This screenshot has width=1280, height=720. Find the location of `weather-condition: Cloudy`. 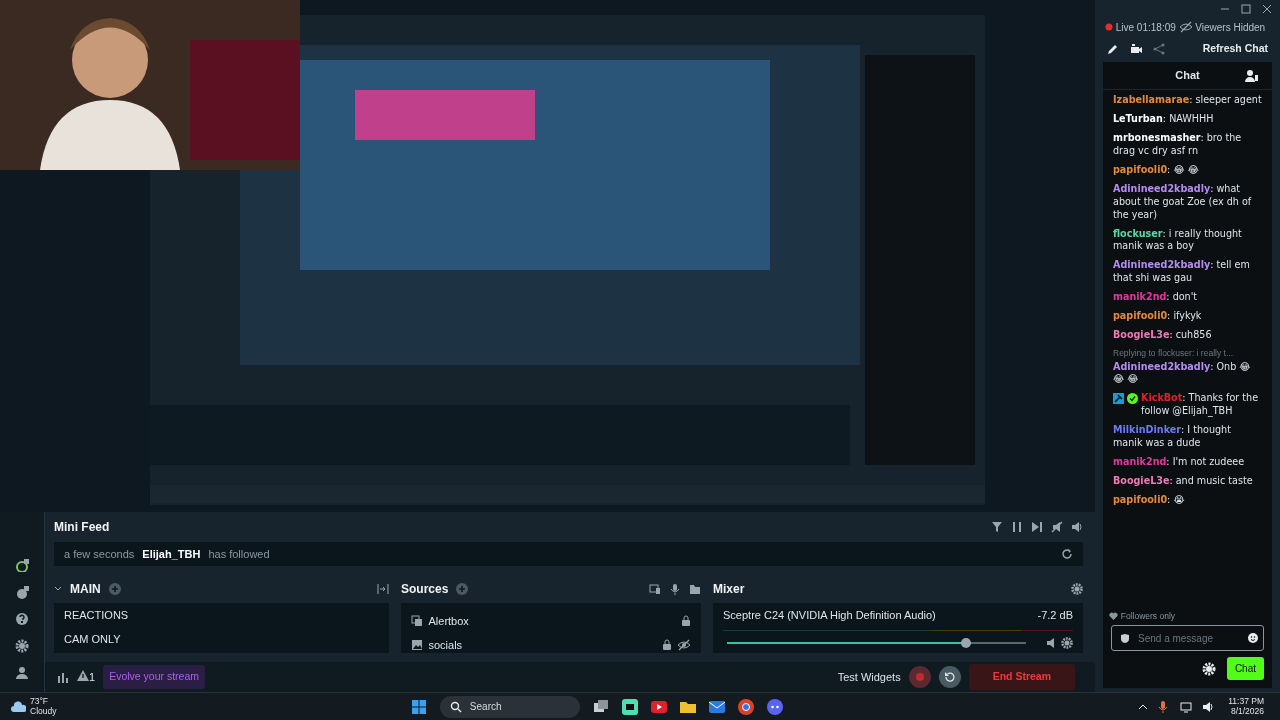

weather-condition: Cloudy is located at coordinates (43, 711).